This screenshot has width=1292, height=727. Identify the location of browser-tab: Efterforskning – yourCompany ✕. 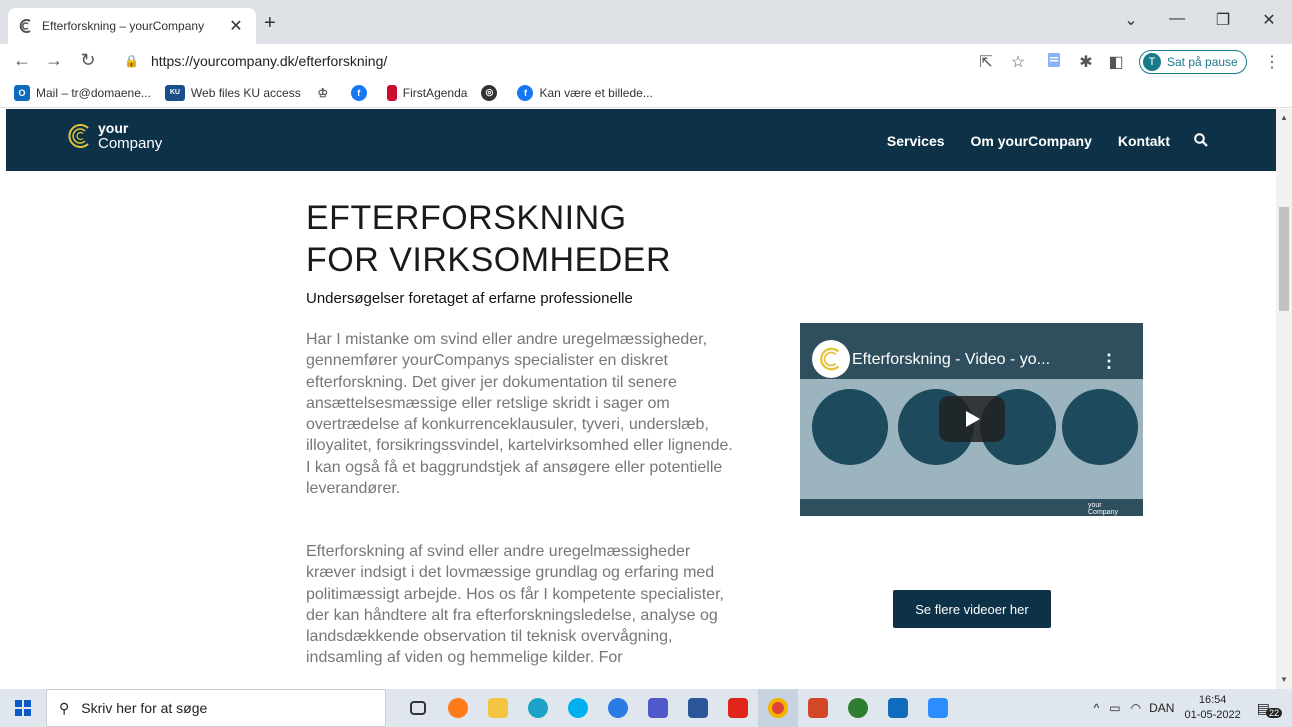
(132, 26).